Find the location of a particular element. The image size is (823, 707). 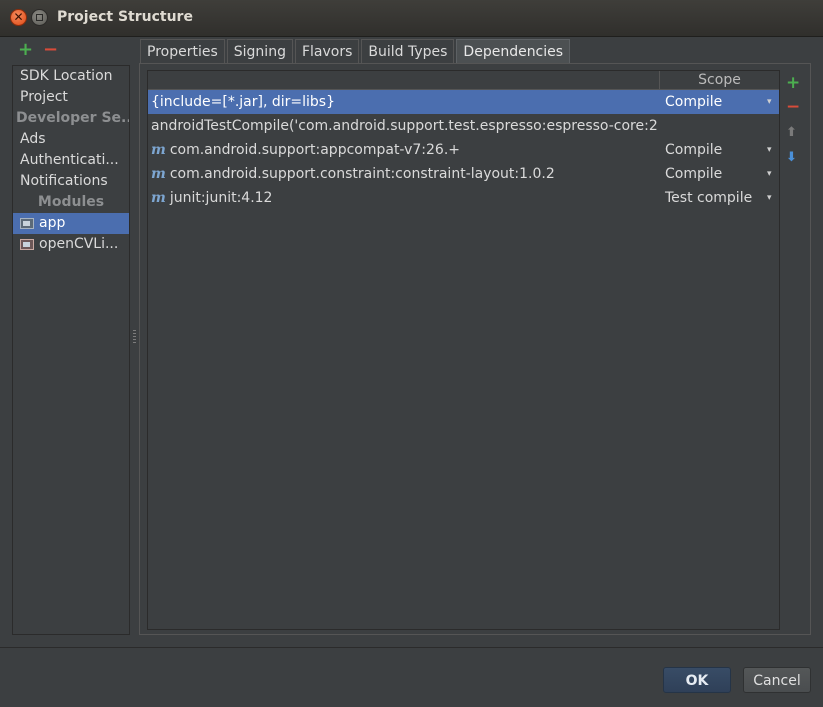

column-header-scope: Scope is located at coordinates (719, 80).